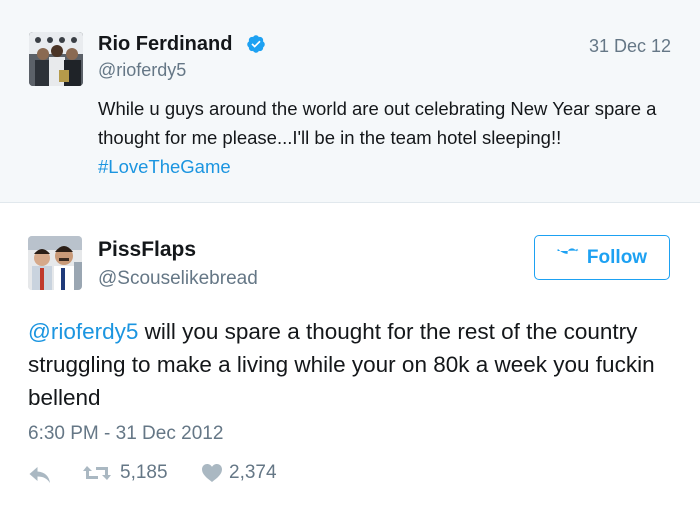 The width and height of the screenshot is (700, 509). I want to click on follow-button: Follow, so click(602, 257).